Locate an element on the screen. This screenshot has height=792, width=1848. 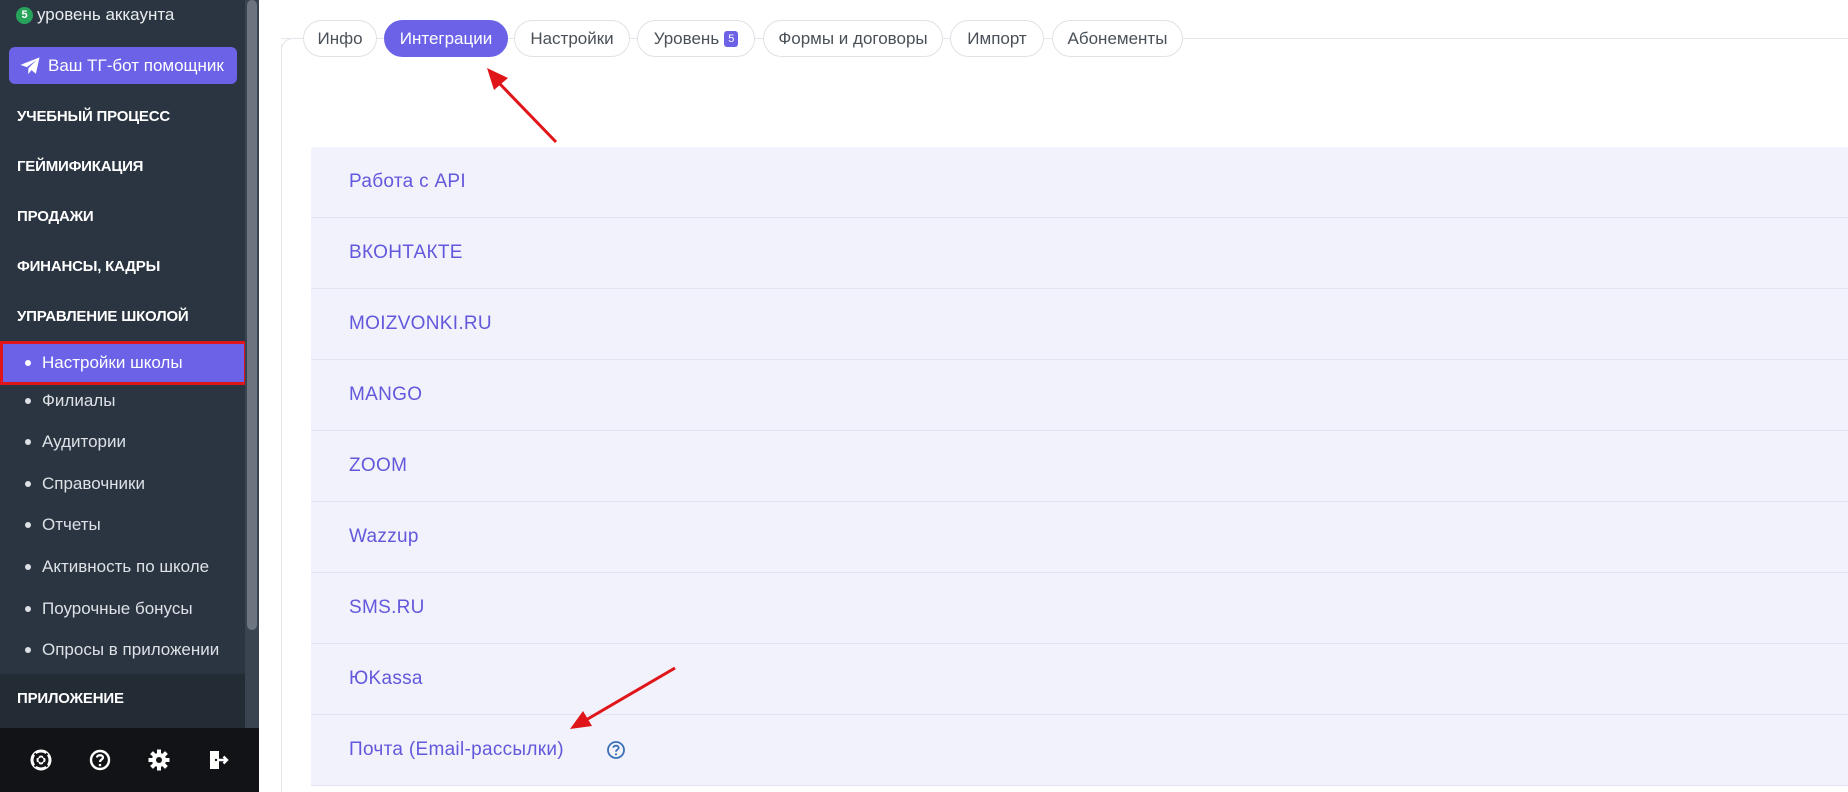
sidebar-item-directories: Справочники is located at coordinates (122, 484).